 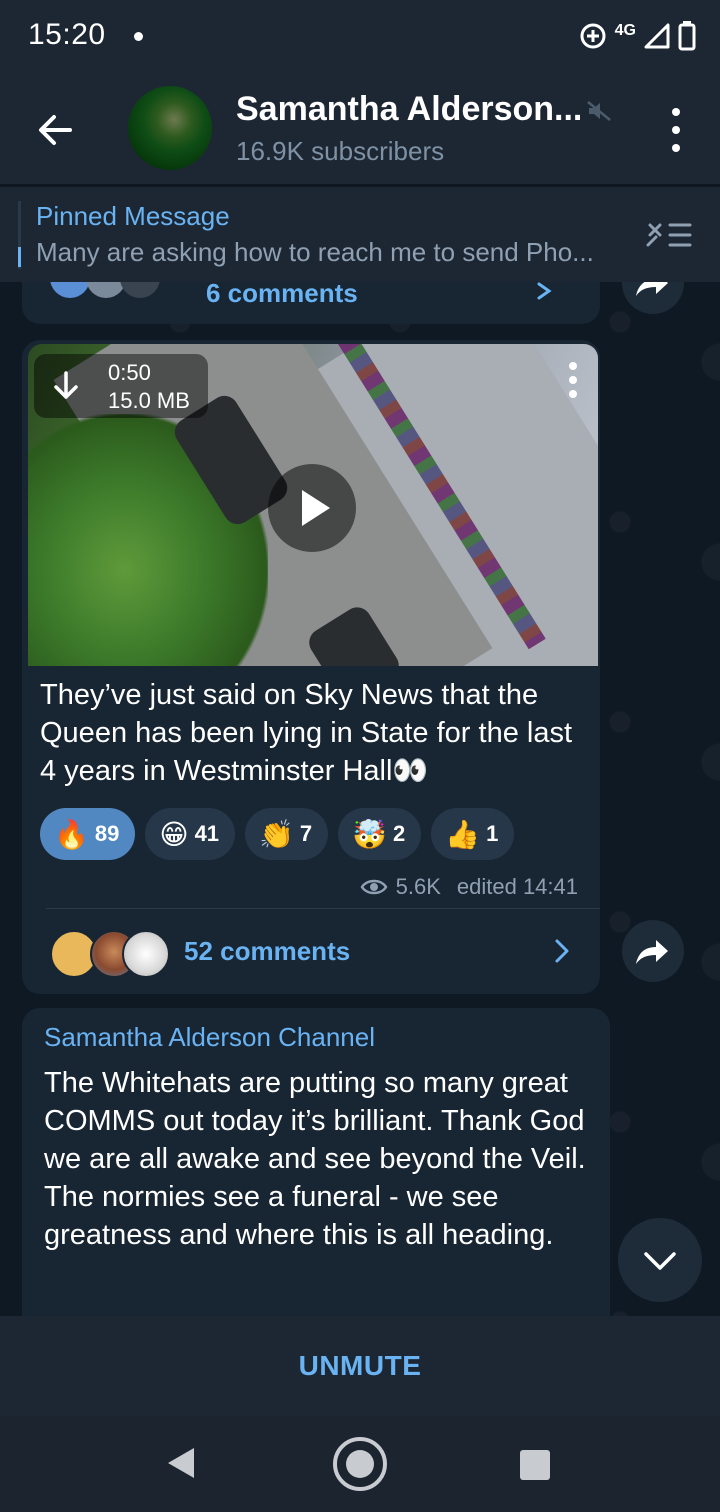 What do you see at coordinates (66, 386) in the screenshot?
I see `download-icon` at bounding box center [66, 386].